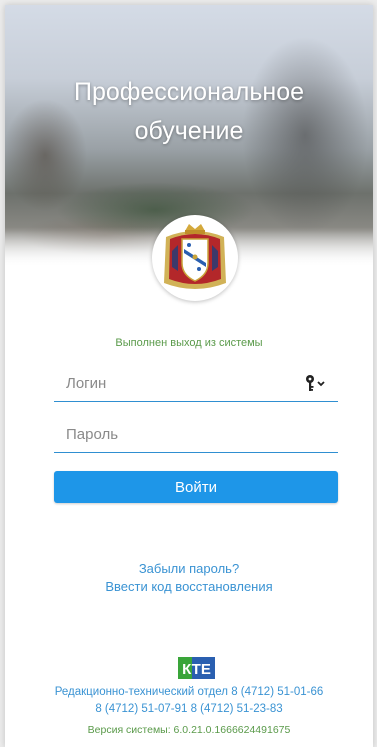  What do you see at coordinates (189, 343) in the screenshot?
I see `status-message: Выполнен выход из системы` at bounding box center [189, 343].